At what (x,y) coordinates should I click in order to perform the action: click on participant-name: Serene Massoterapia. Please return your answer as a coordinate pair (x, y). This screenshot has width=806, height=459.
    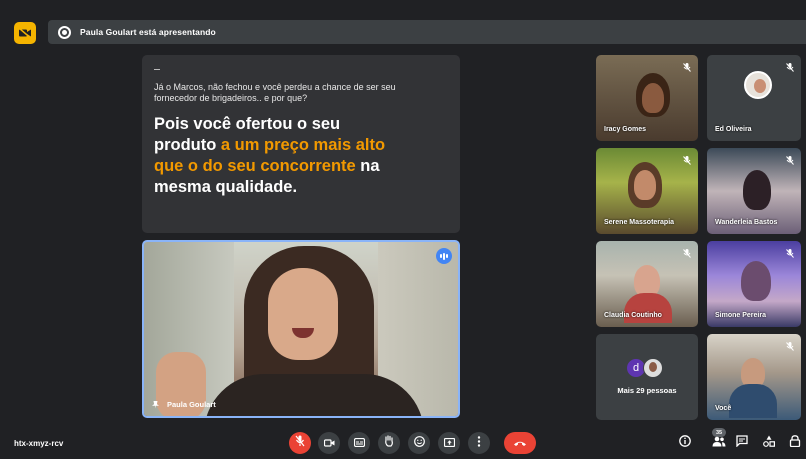
    Looking at the image, I should click on (639, 222).